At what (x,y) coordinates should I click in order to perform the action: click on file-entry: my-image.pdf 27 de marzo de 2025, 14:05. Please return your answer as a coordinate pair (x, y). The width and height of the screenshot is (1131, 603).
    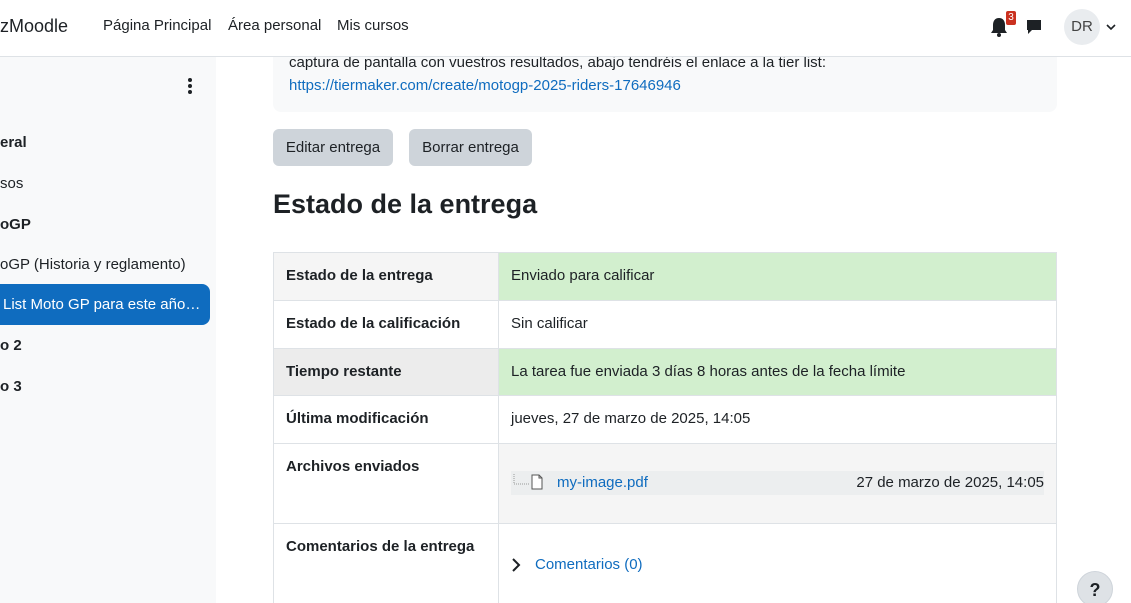
    Looking at the image, I should click on (777, 483).